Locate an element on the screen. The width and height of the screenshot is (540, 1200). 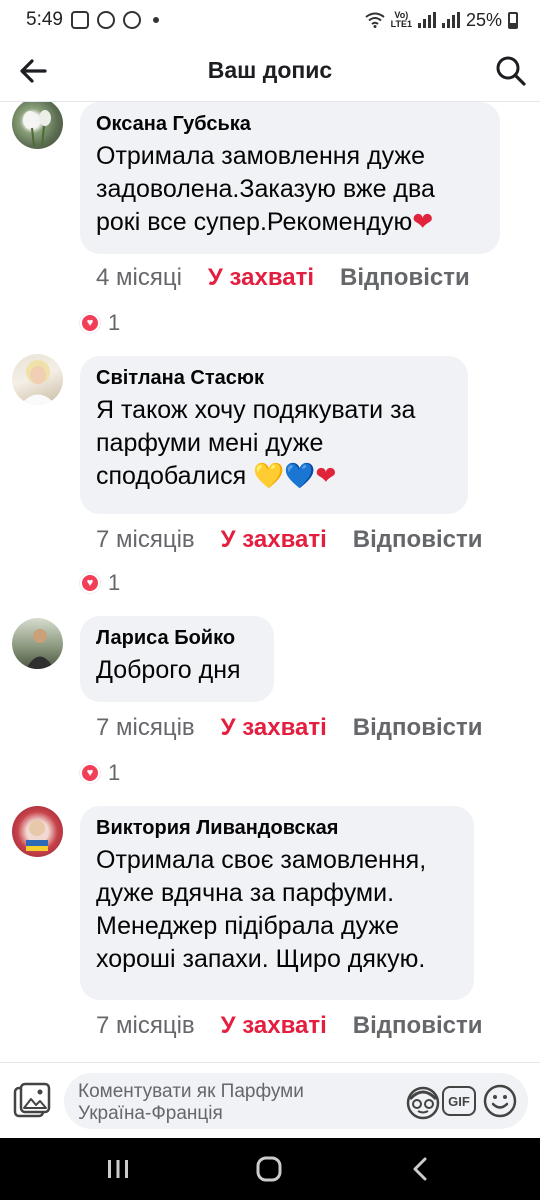
photo-icon is located at coordinates (32, 1100).